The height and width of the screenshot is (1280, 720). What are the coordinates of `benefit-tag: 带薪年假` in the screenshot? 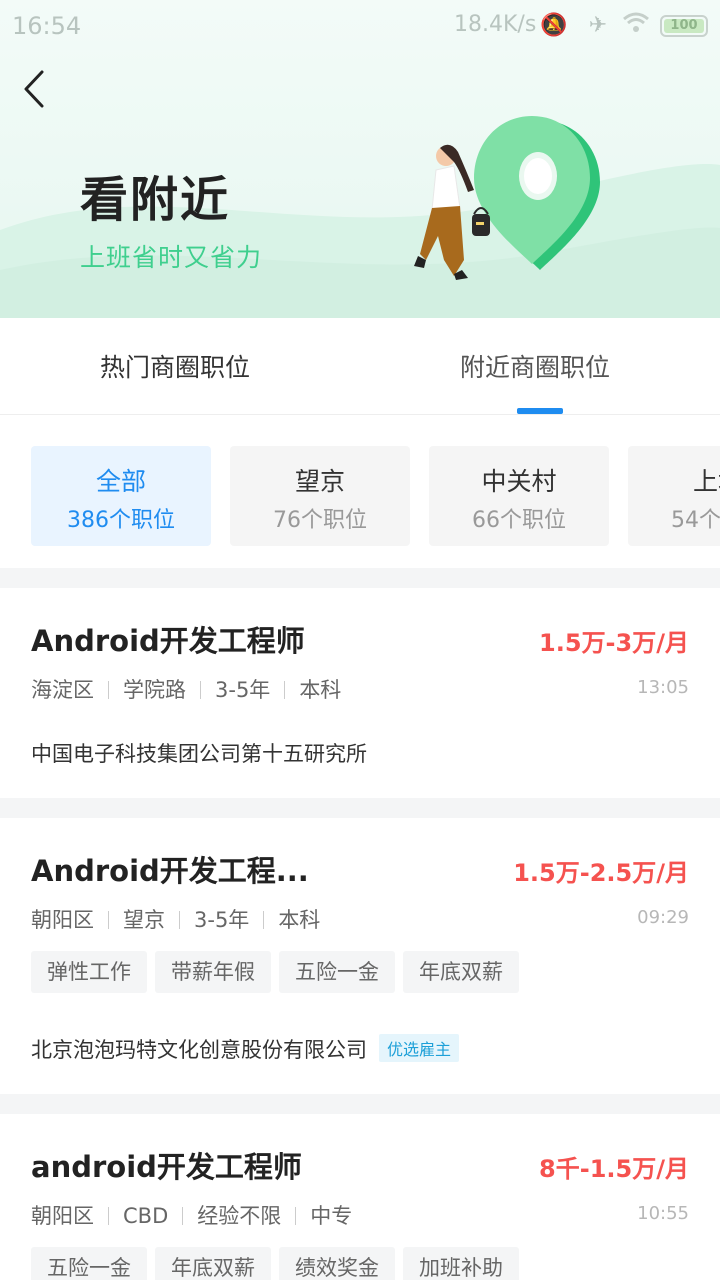 It's located at (213, 972).